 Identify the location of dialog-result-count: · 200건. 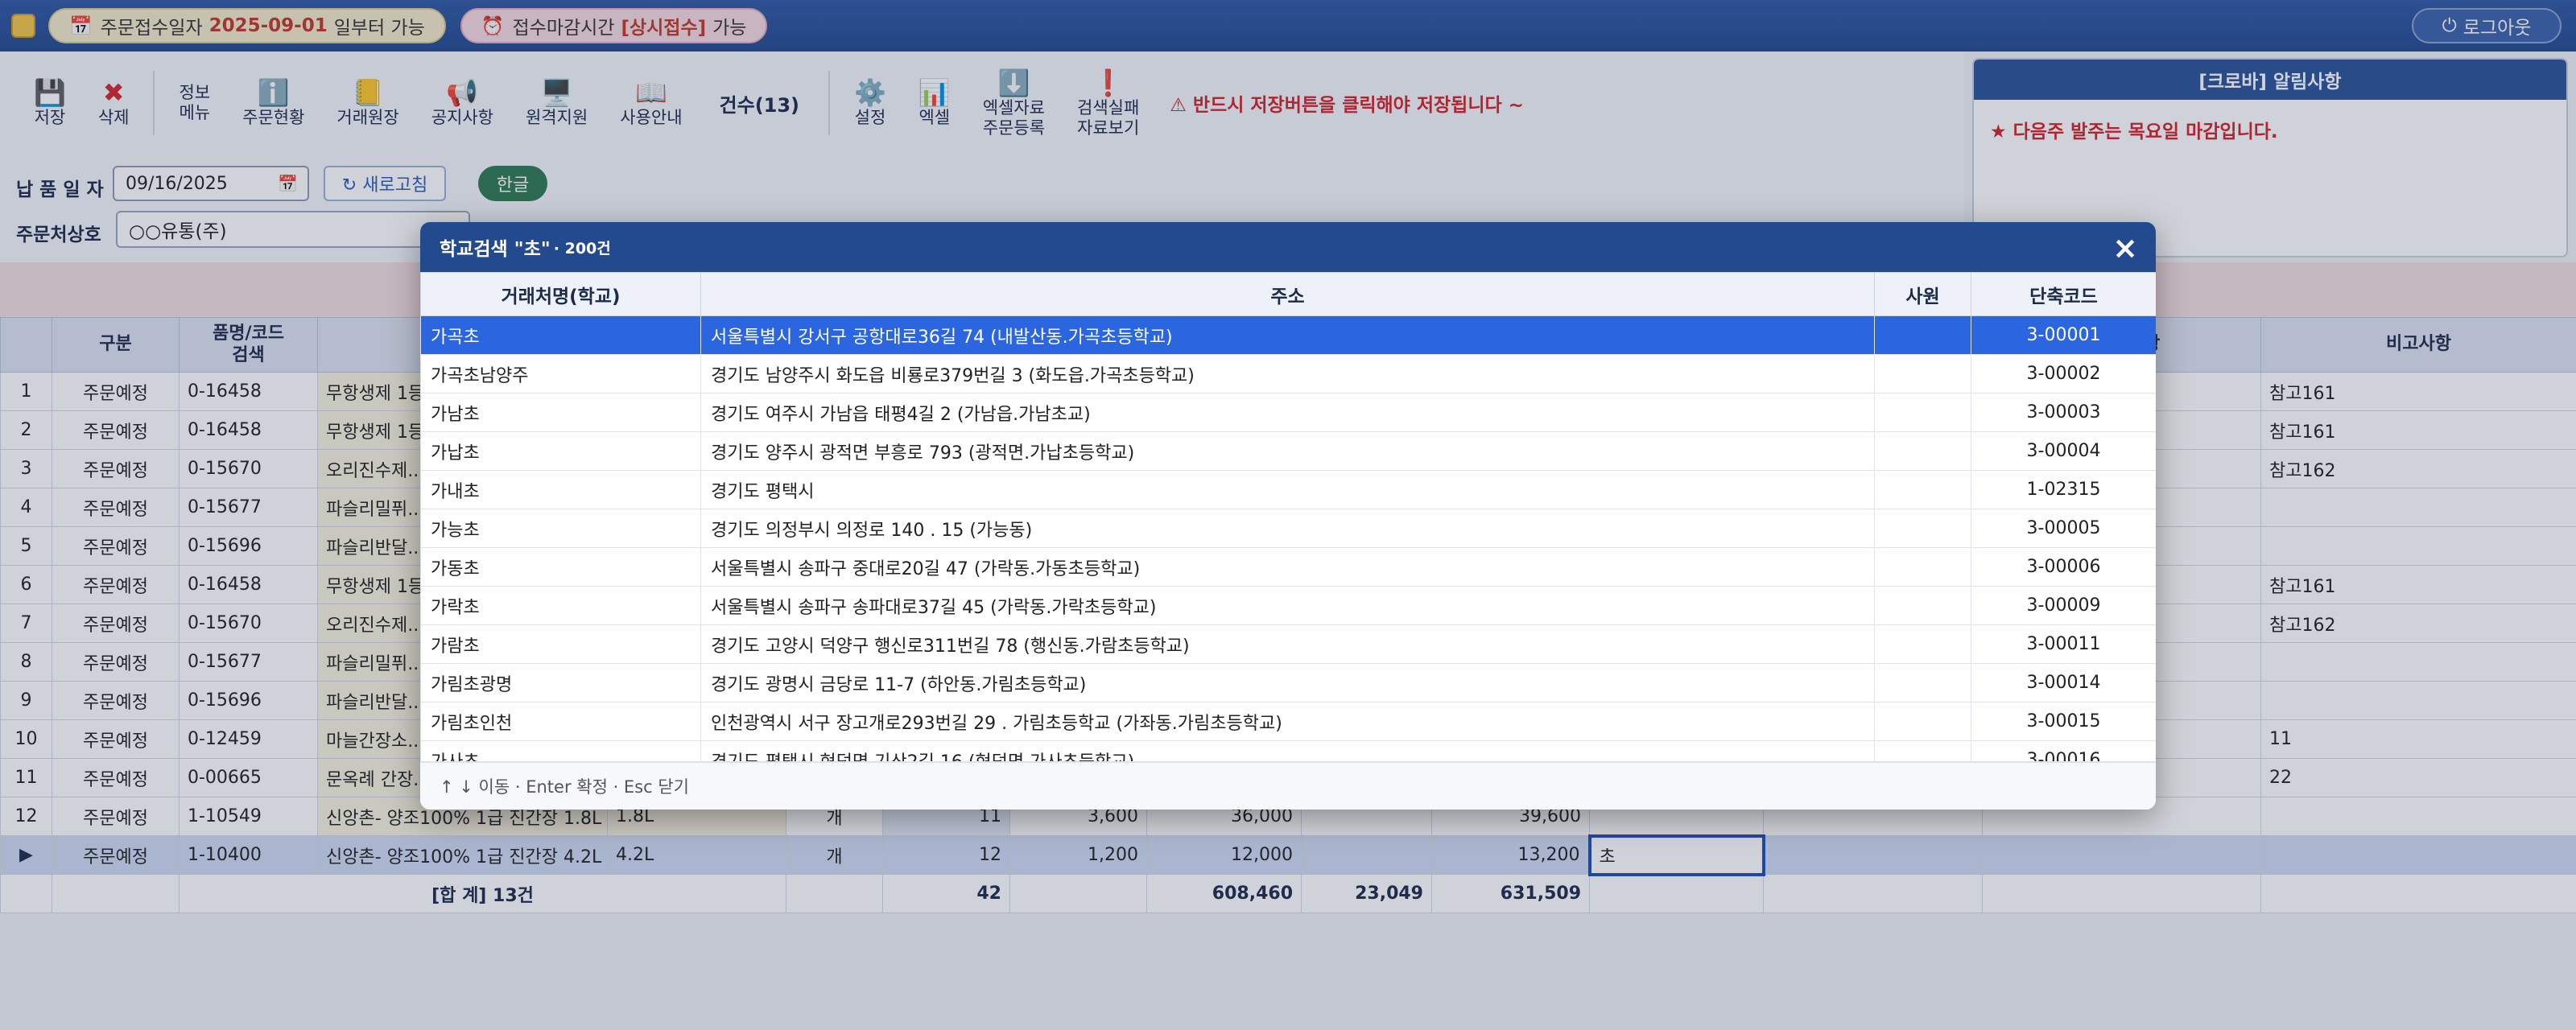
(582, 248).